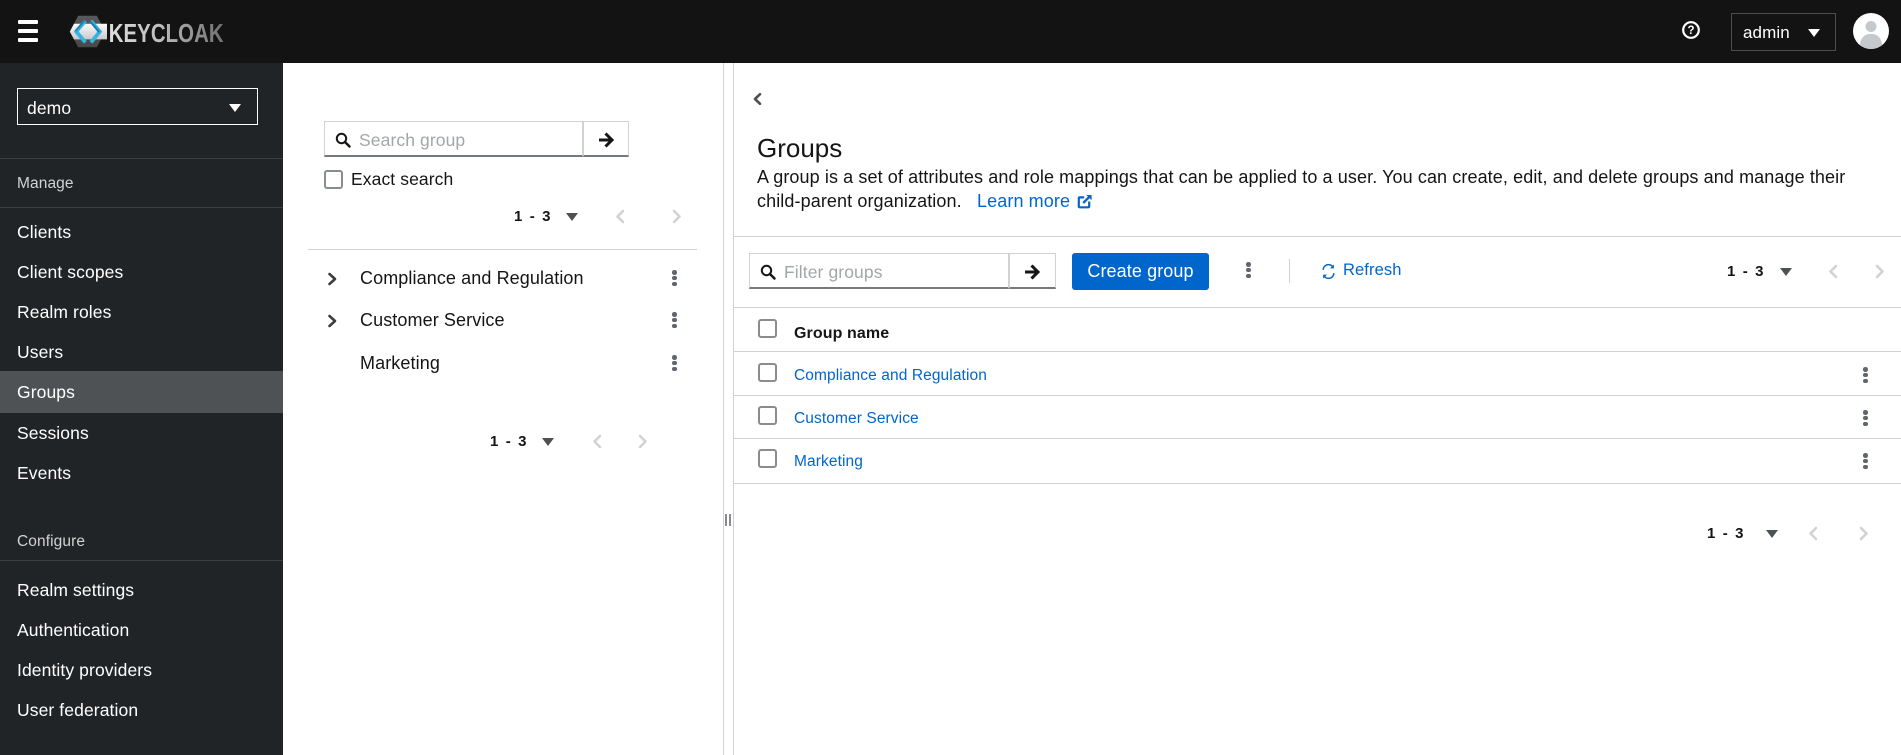 Image resolution: width=1901 pixels, height=755 pixels. I want to click on svg-text: KEYCLOAK, so click(166, 34).